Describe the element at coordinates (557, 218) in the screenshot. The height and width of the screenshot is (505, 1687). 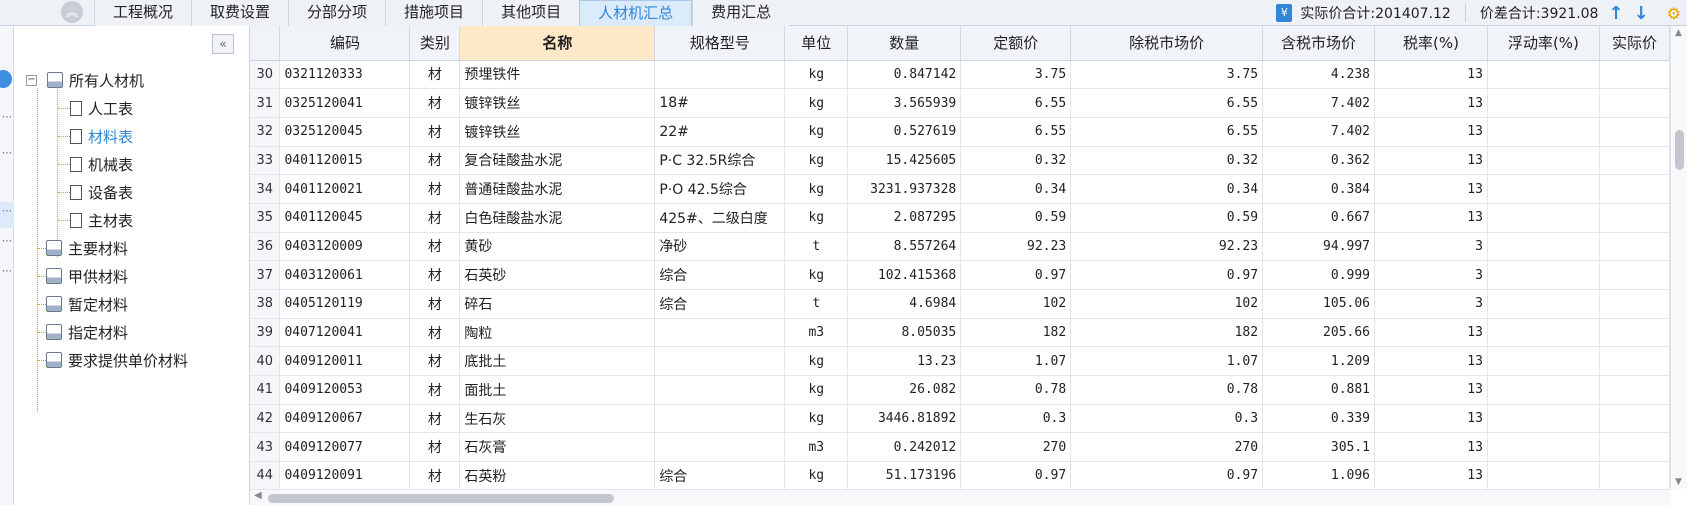
I see `cell-name: 白色硅酸盐水泥` at that location.